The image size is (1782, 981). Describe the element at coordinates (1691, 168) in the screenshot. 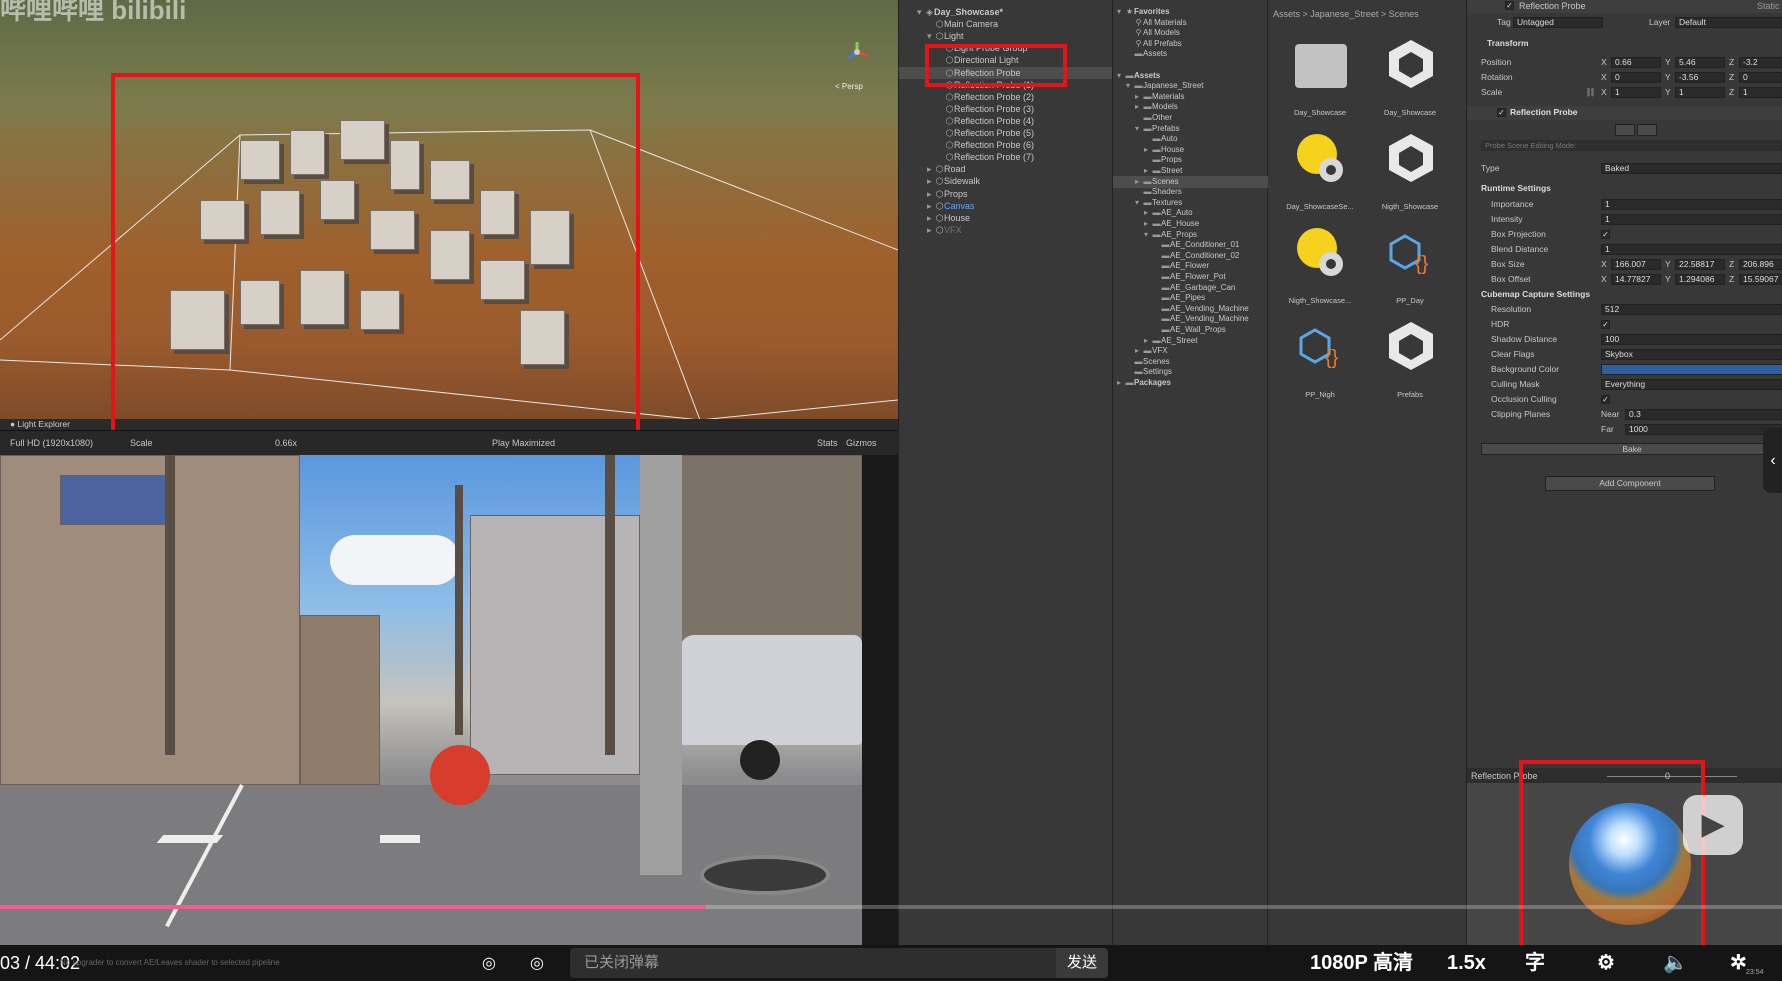

I see `type-dropdown: Baked` at that location.